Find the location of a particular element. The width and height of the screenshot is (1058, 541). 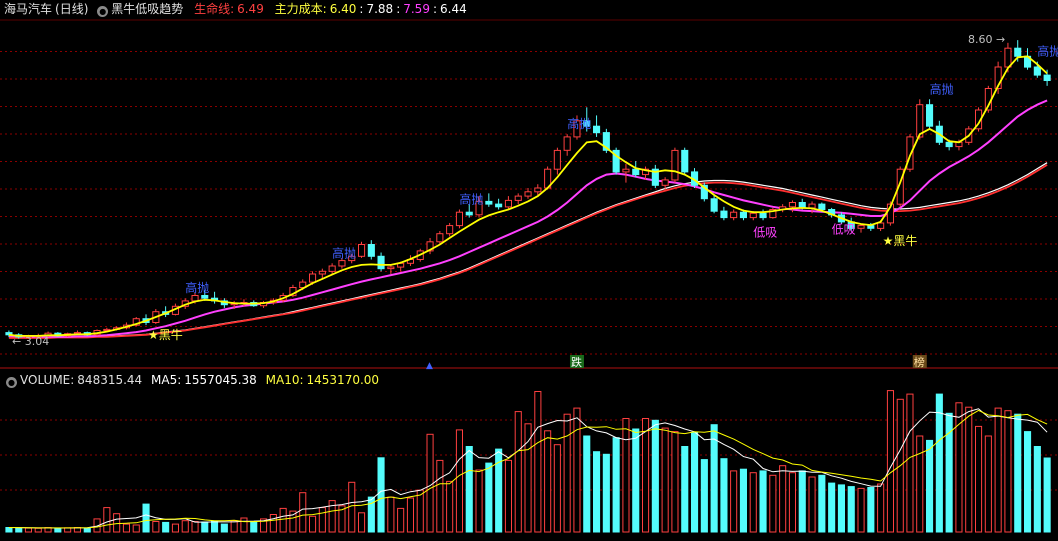

volume-label: VOLUME: is located at coordinates (47, 380).